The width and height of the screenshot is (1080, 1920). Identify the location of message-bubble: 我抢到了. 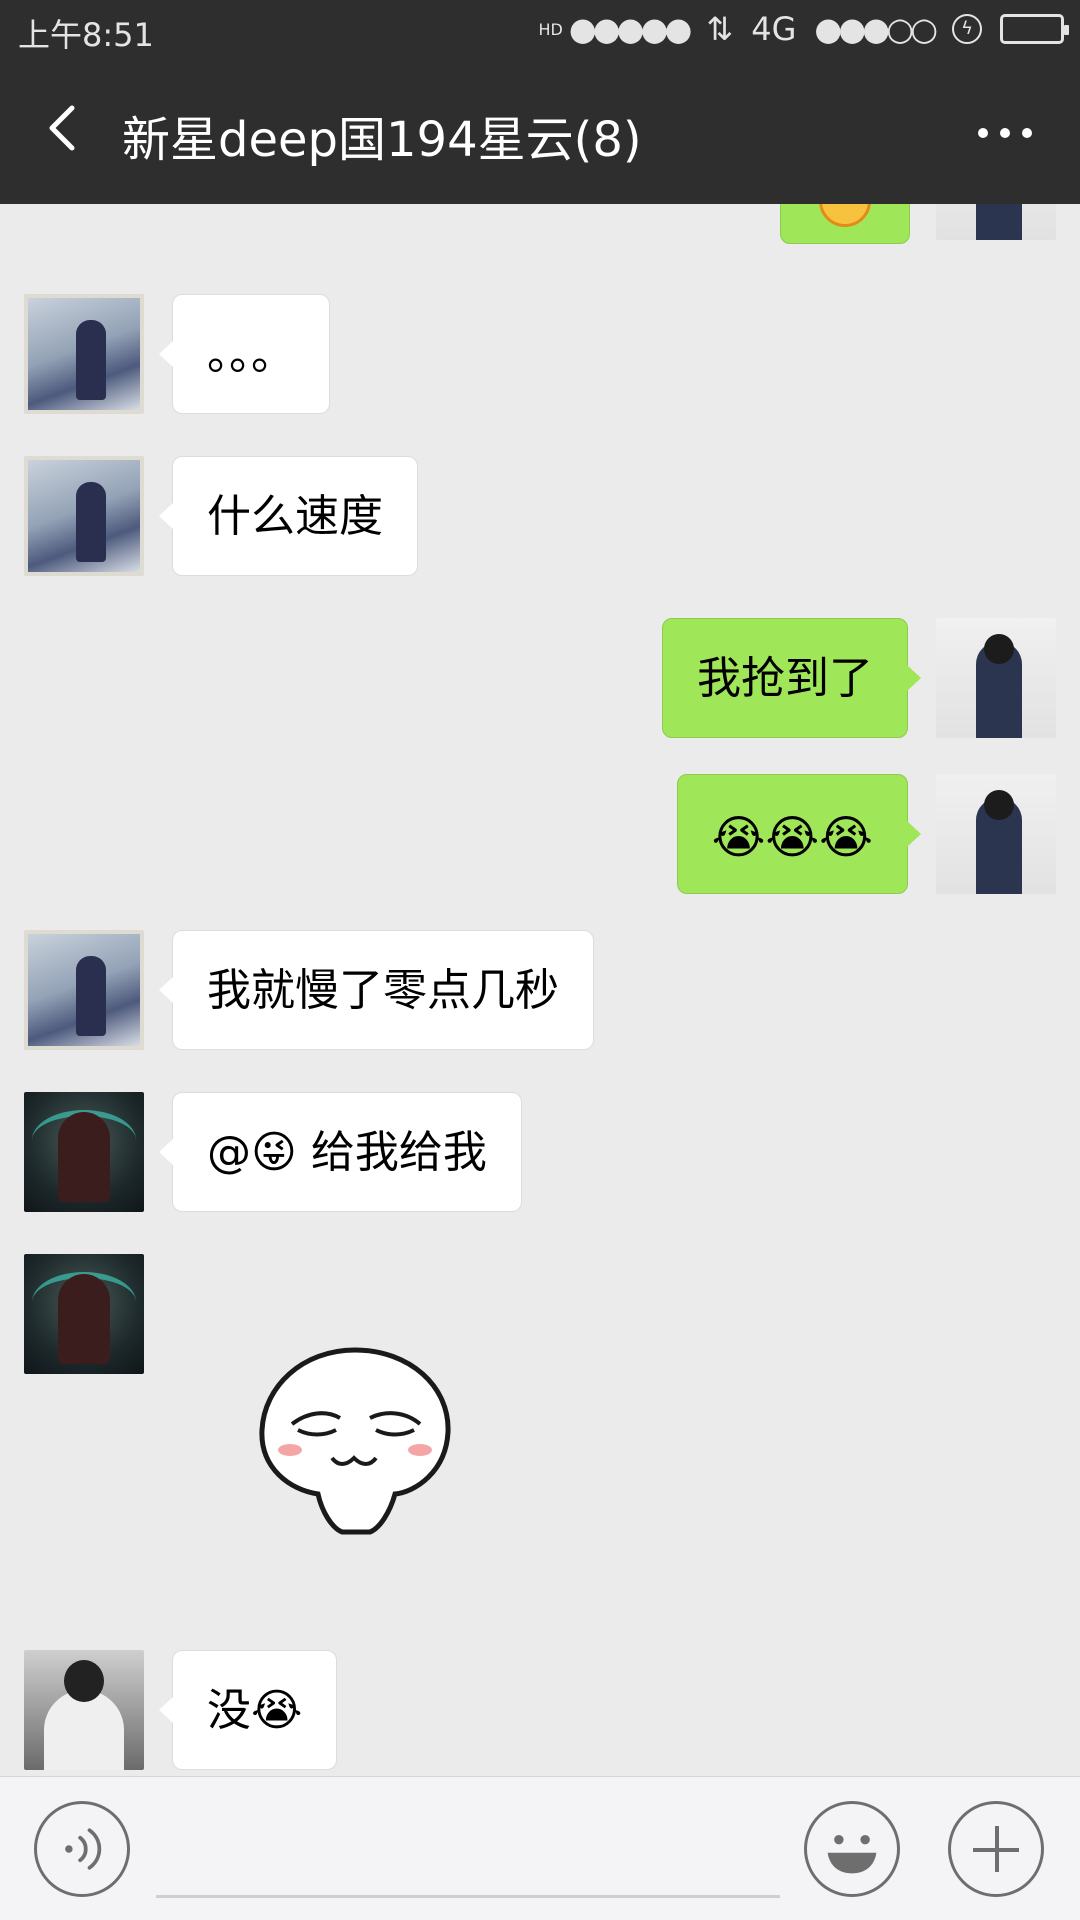
(791, 678).